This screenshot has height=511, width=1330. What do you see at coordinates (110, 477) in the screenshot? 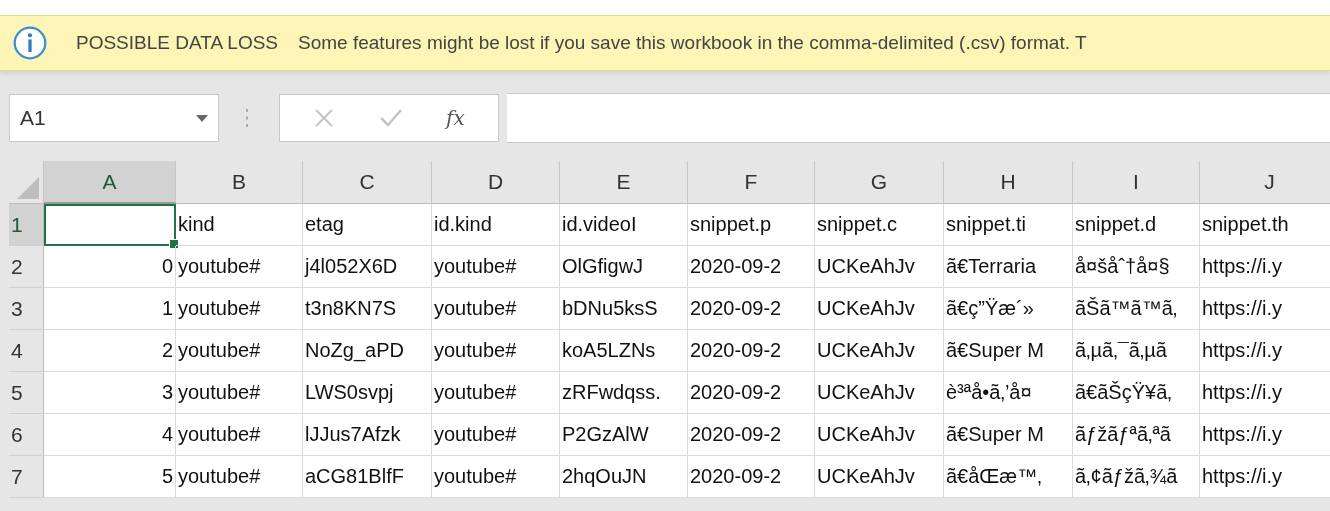
I see `table-cell: 5` at bounding box center [110, 477].